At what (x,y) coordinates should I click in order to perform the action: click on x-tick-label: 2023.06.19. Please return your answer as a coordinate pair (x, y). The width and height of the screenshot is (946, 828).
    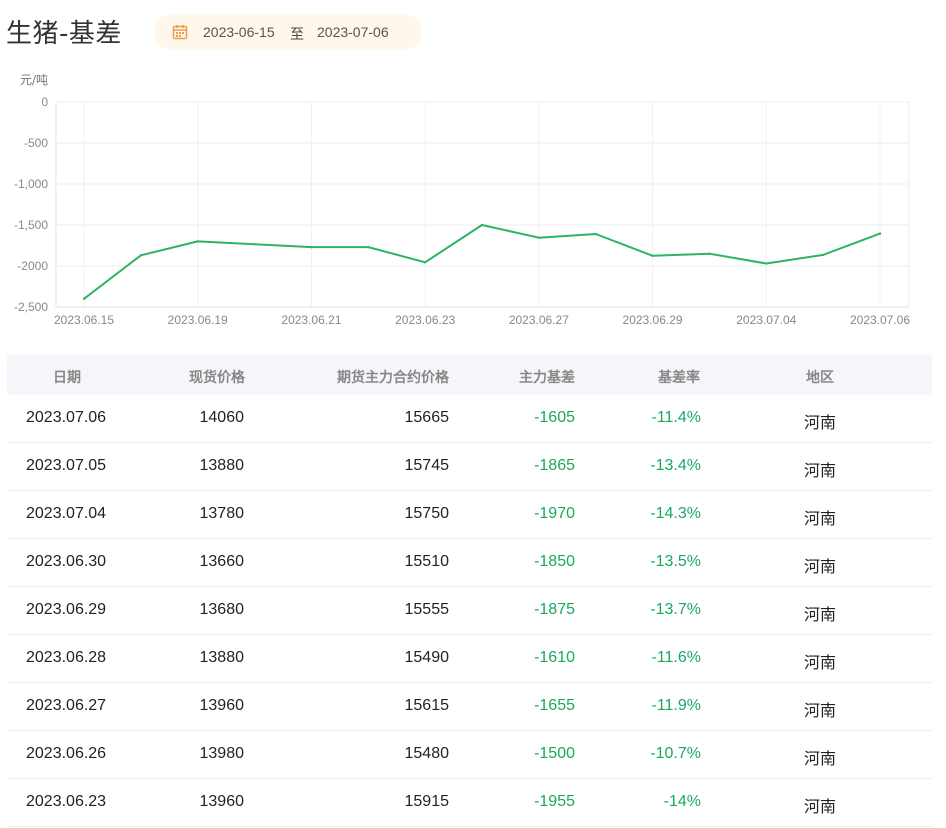
    Looking at the image, I should click on (198, 320).